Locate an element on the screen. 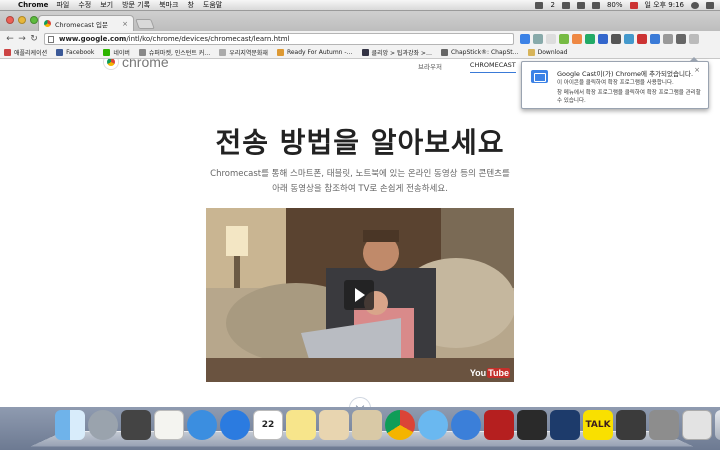  app-store-icon is located at coordinates (235, 425).